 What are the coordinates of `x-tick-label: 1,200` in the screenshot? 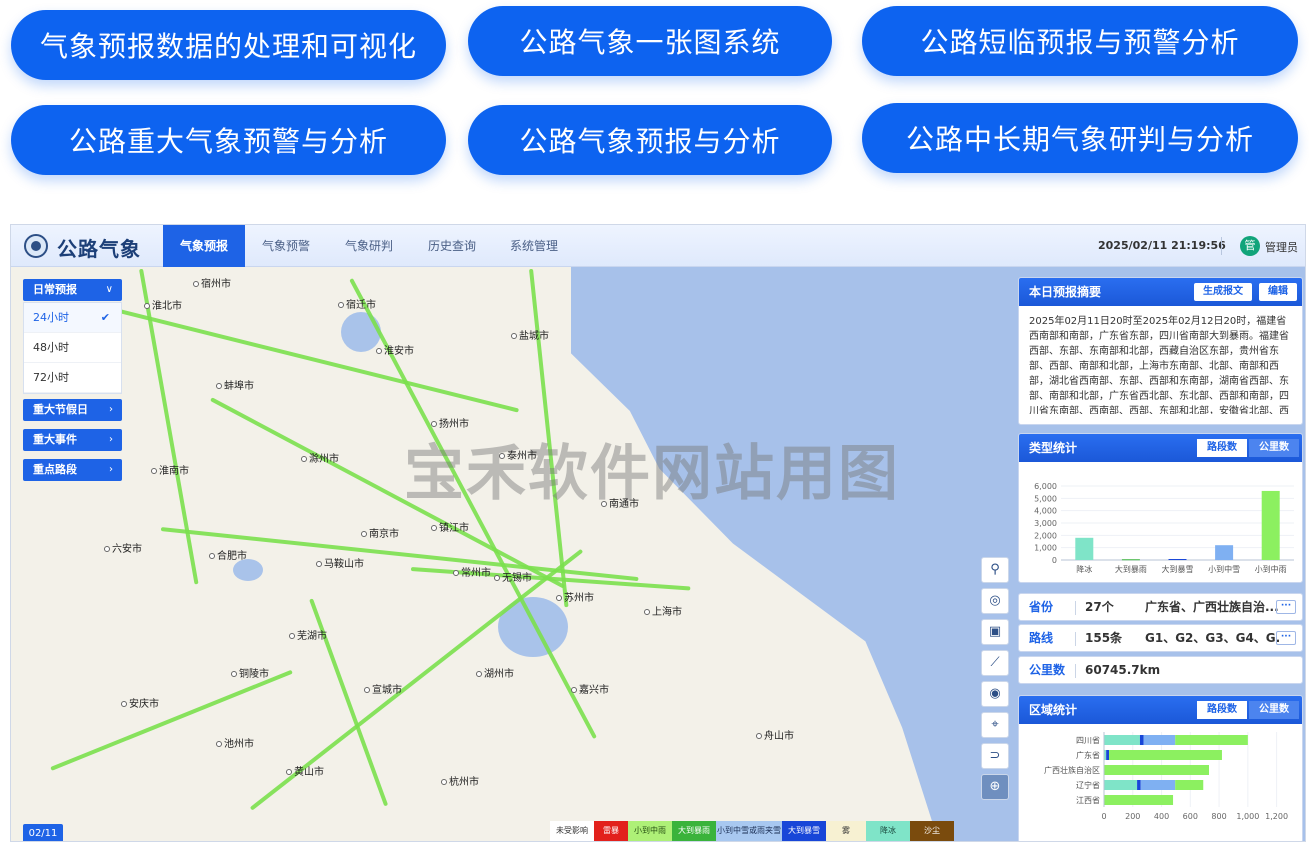 It's located at (1276, 816).